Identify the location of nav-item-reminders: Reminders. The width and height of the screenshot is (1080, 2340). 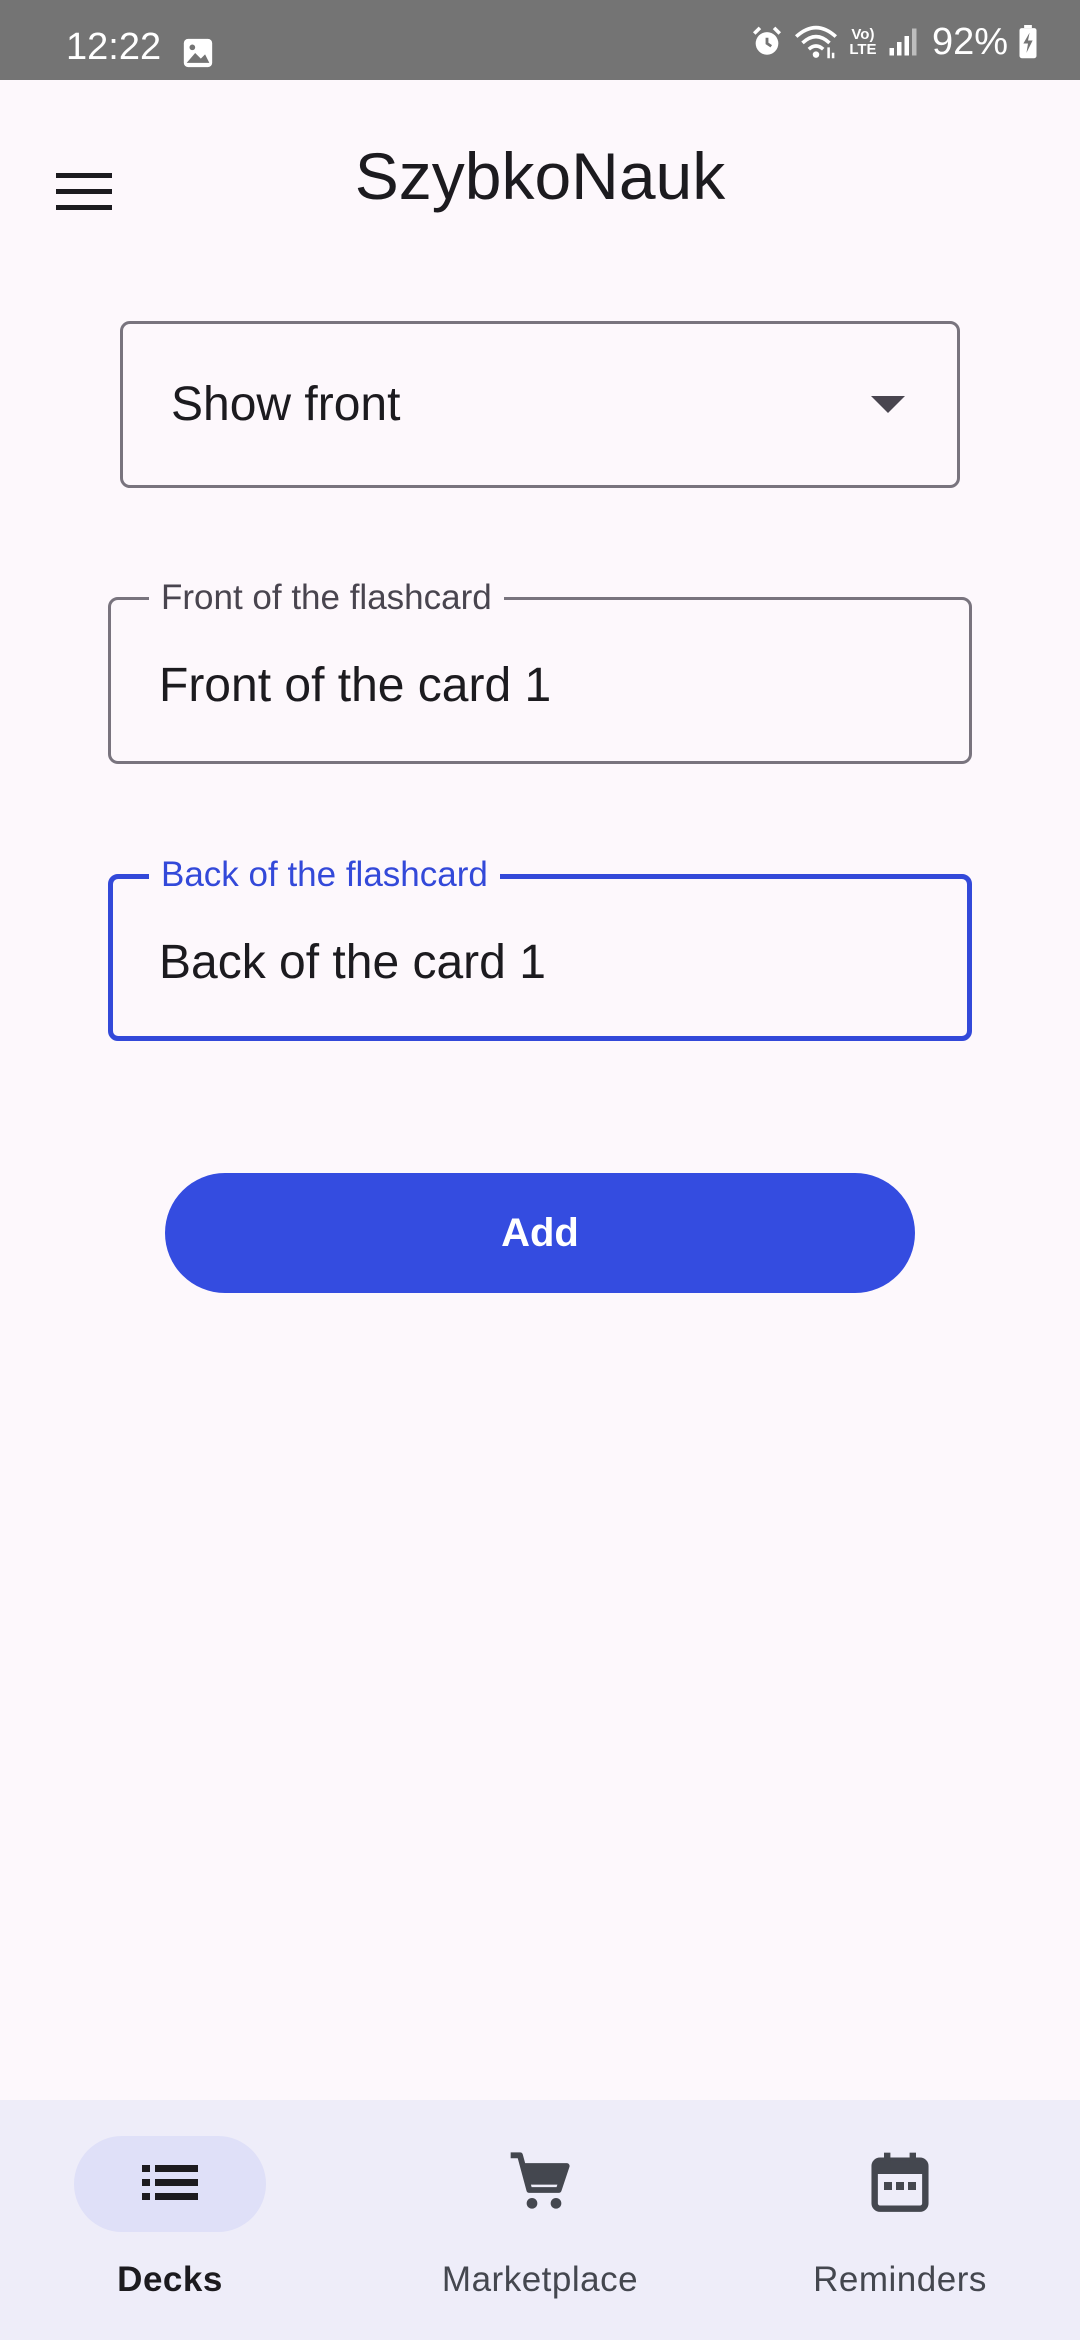
(900, 2220).